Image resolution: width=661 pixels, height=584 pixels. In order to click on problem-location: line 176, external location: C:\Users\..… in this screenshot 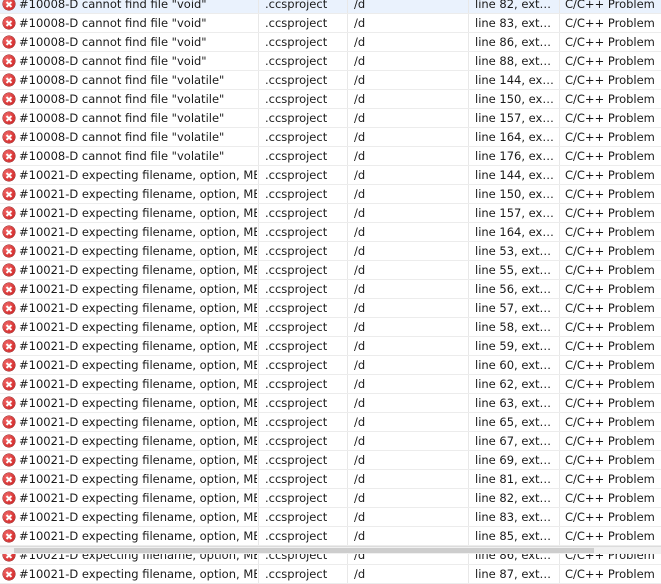, I will do `click(513, 156)`.